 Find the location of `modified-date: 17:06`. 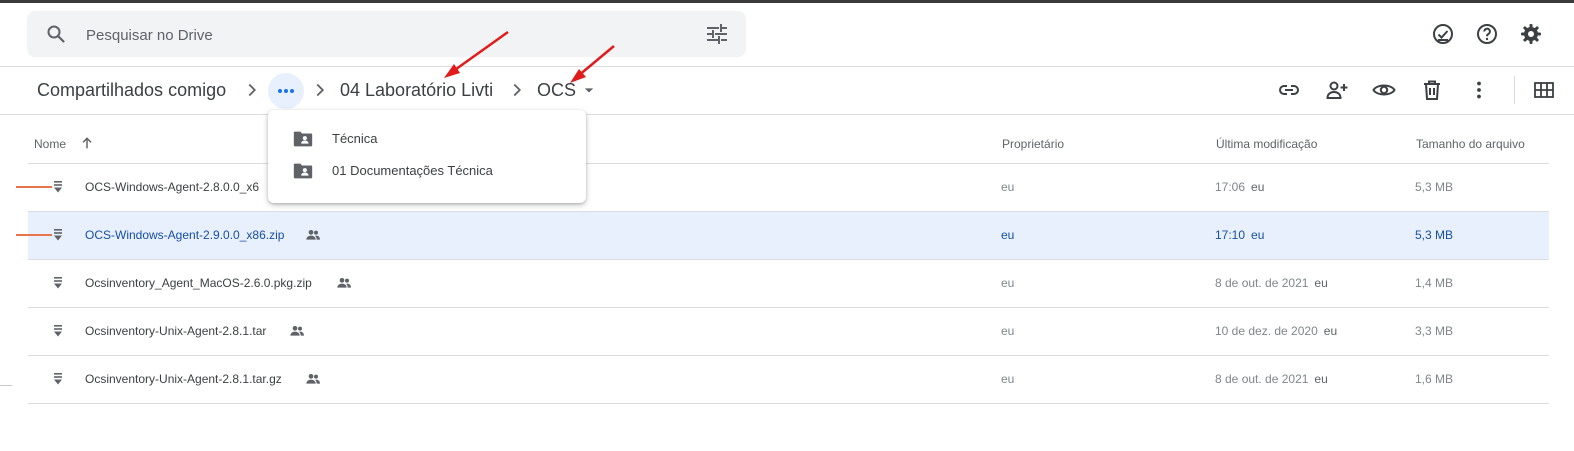

modified-date: 17:06 is located at coordinates (1230, 187).